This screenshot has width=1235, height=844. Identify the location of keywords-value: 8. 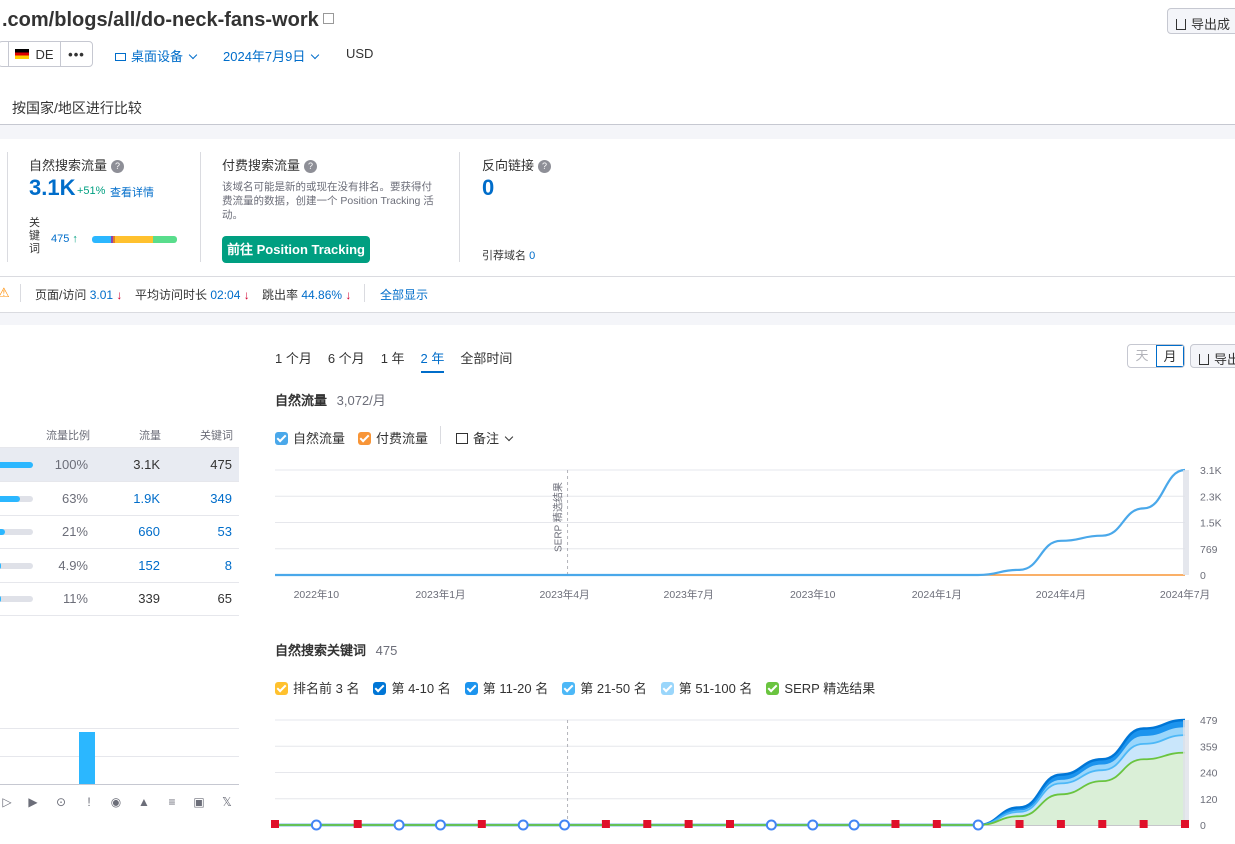
(207, 565).